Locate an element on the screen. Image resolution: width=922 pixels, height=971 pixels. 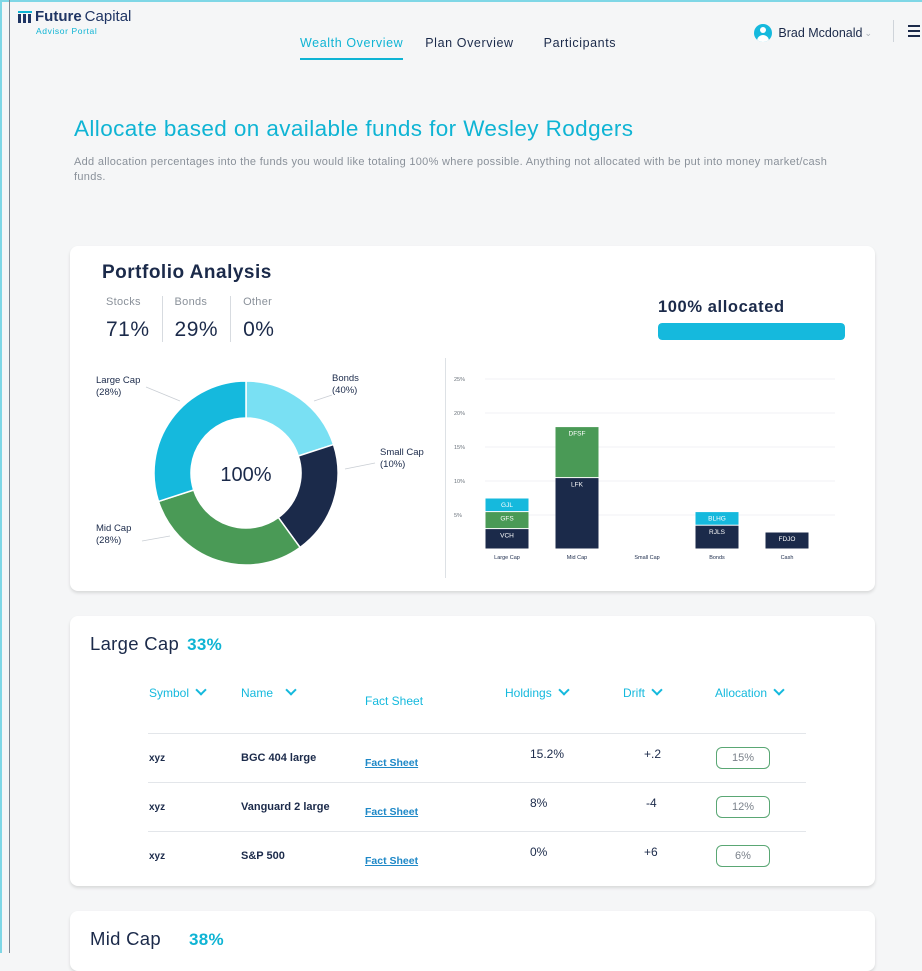
bar-segment-label: GFS is located at coordinates (507, 519).